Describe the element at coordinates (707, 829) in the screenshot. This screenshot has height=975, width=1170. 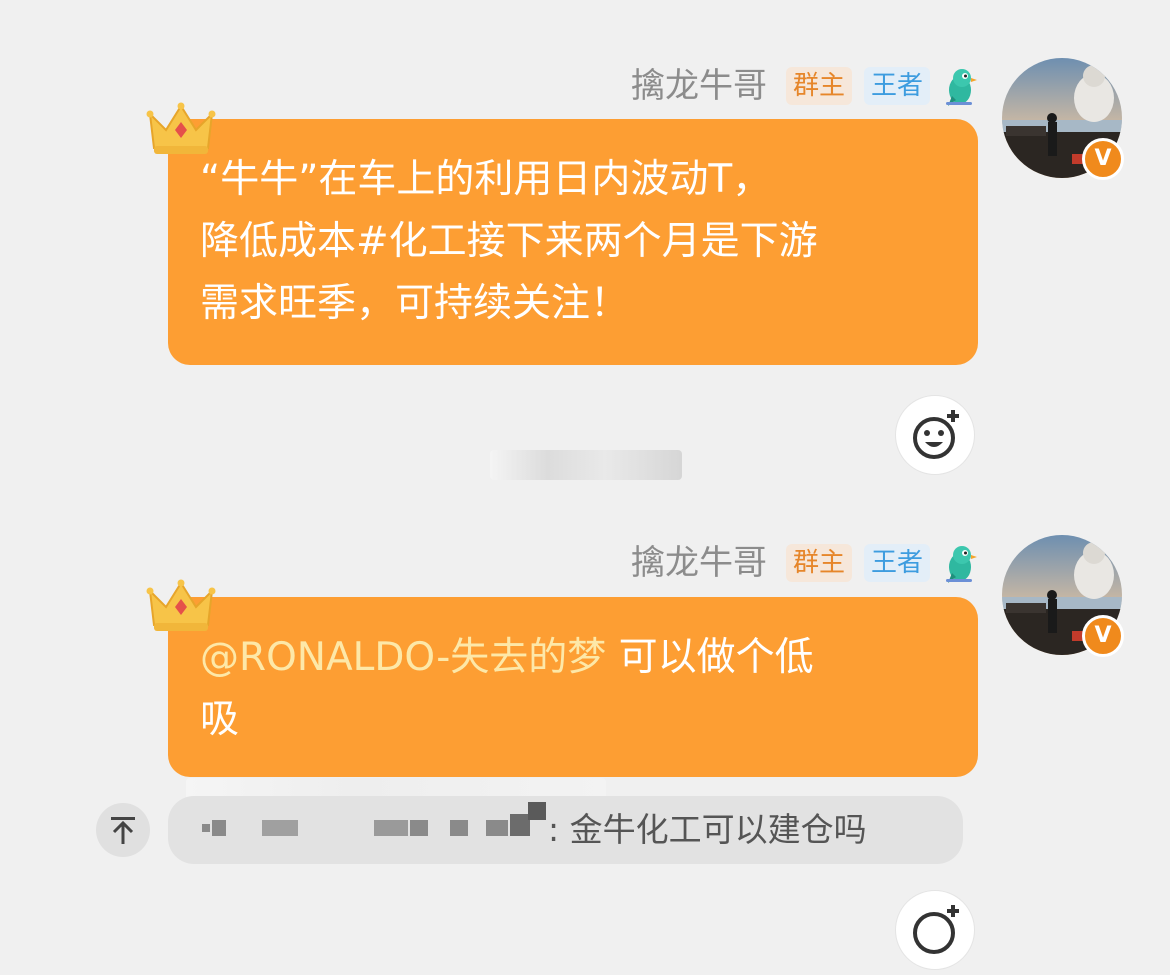
I see `quoted-text: : 金牛化工可以建仓吗` at that location.